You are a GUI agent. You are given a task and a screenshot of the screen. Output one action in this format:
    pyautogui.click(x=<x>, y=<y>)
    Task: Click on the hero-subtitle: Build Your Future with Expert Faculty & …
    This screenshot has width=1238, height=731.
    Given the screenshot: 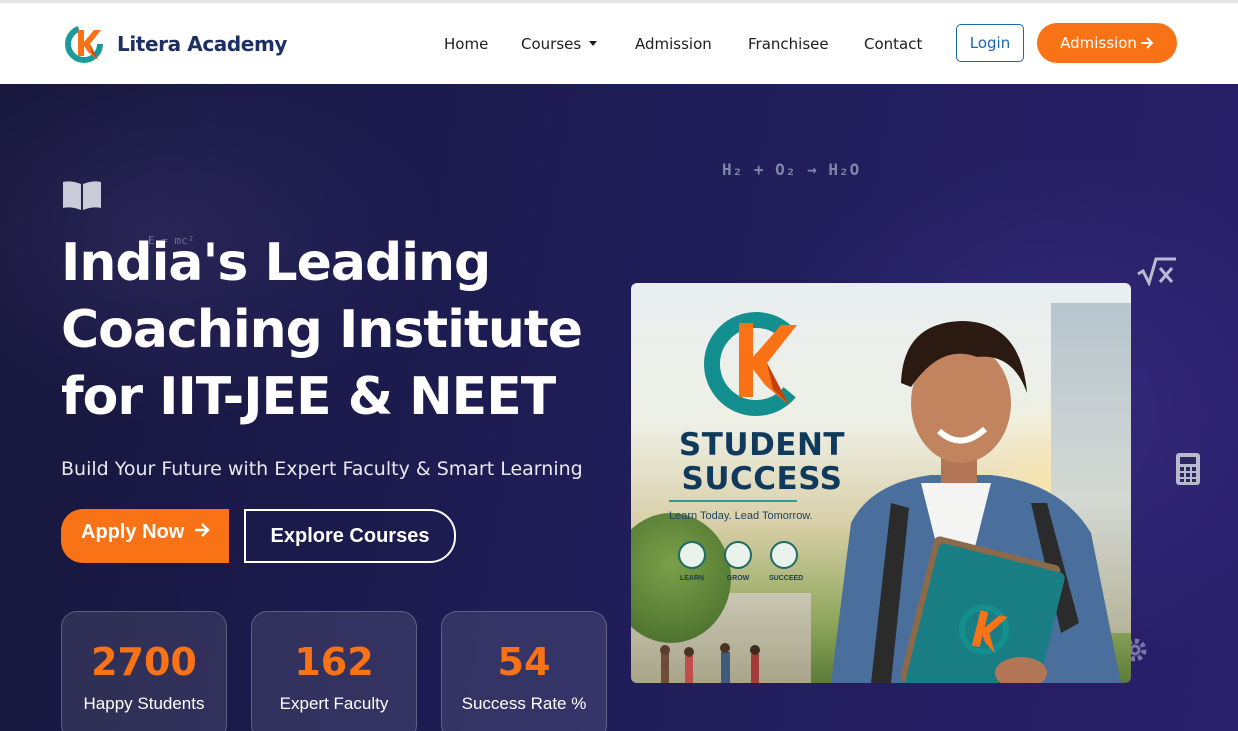 What is the action you would take?
    pyautogui.click(x=322, y=469)
    